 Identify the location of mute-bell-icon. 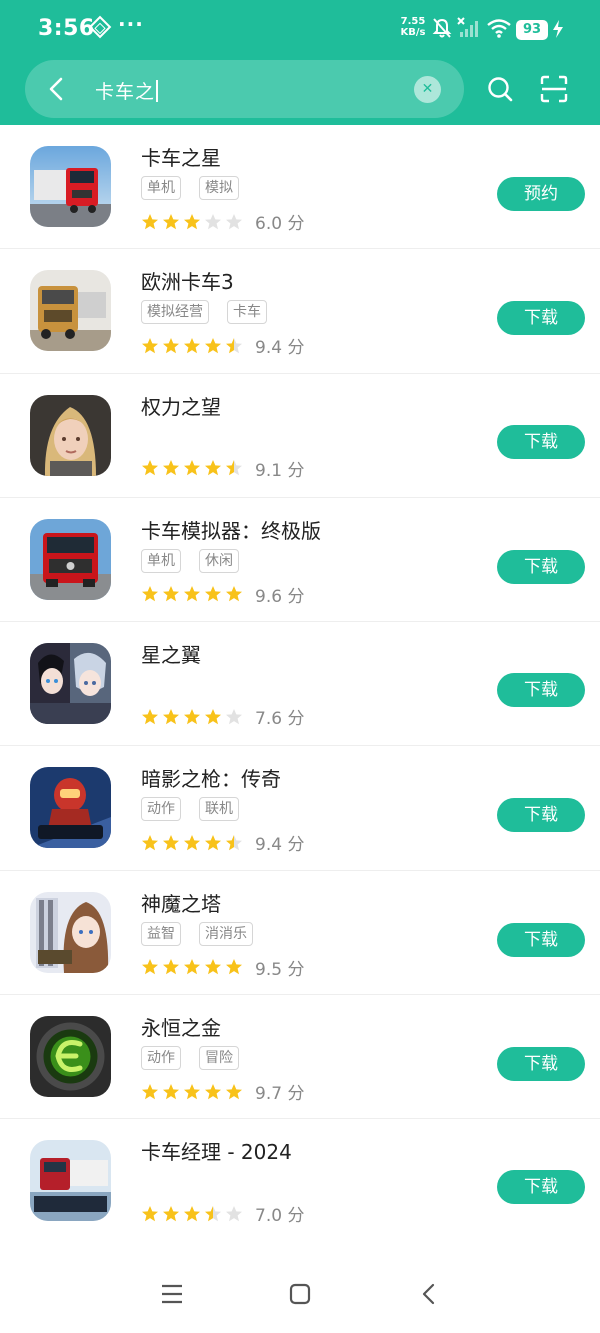
(442, 28).